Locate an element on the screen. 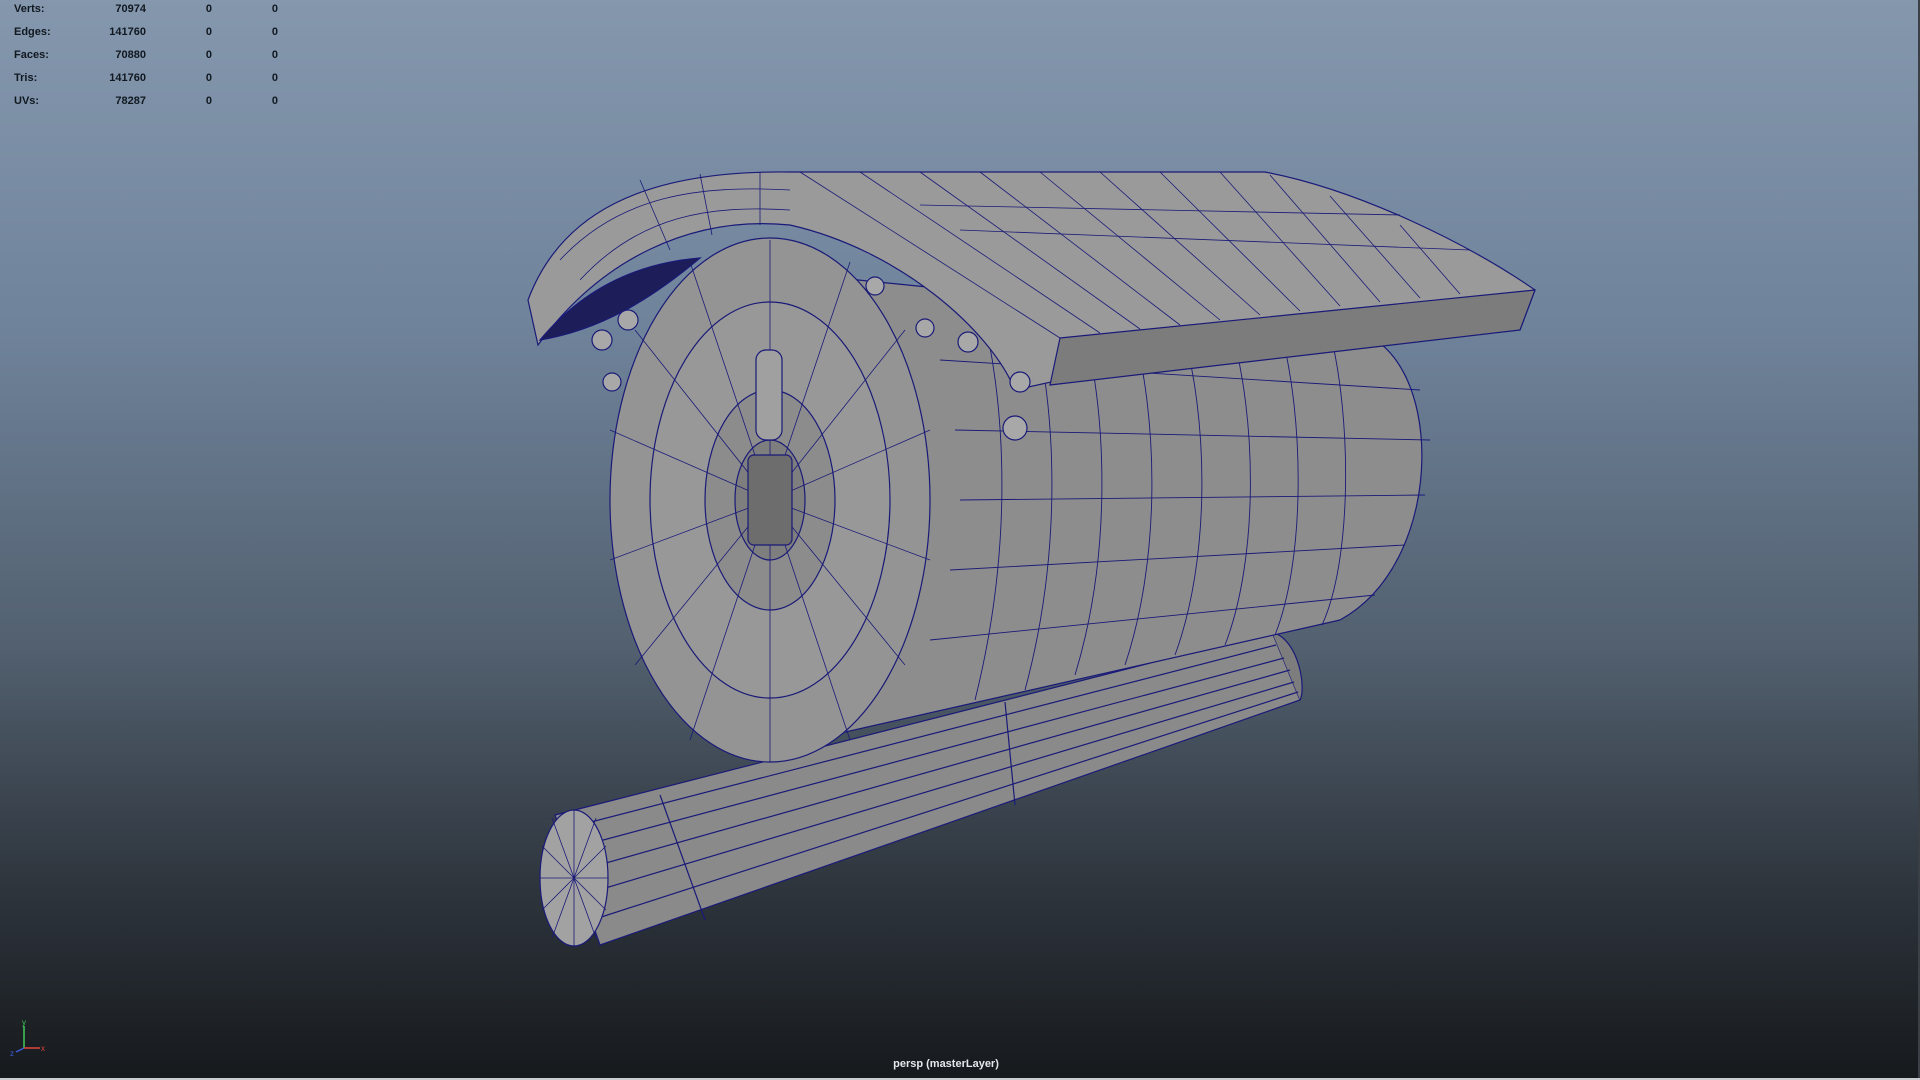  hud-label: Verts: is located at coordinates (29, 9).